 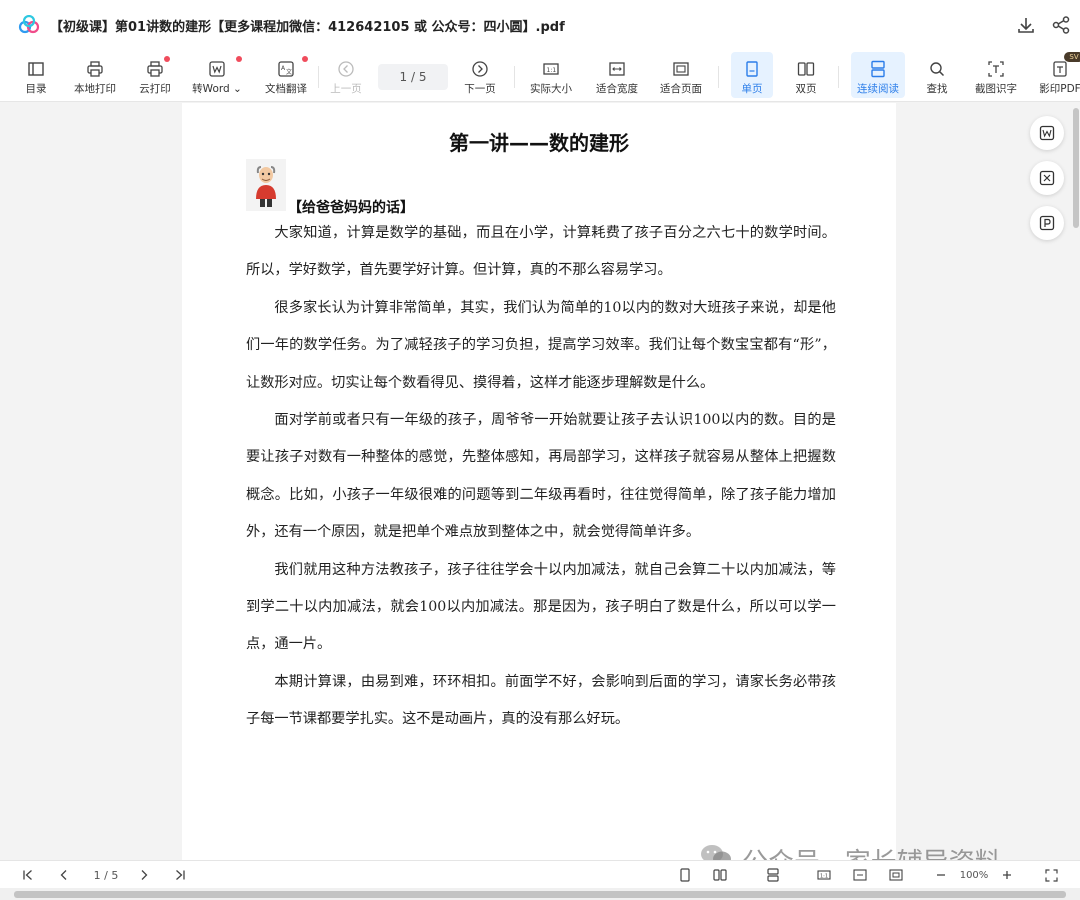 I want to click on actual-size-button: 1:1 实际大小, so click(x=551, y=75).